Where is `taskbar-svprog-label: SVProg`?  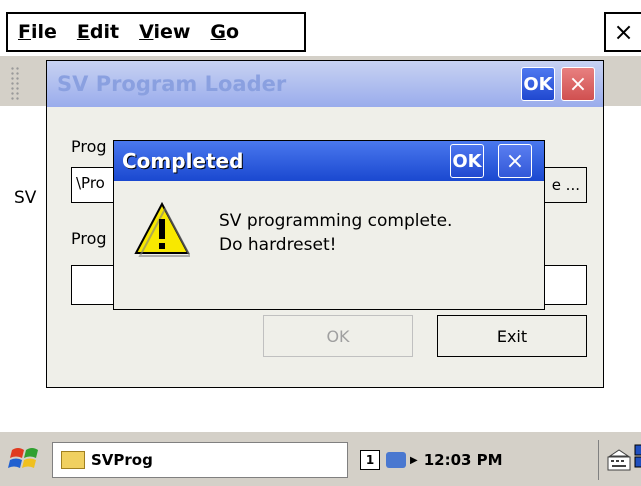 taskbar-svprog-label: SVProg is located at coordinates (122, 460).